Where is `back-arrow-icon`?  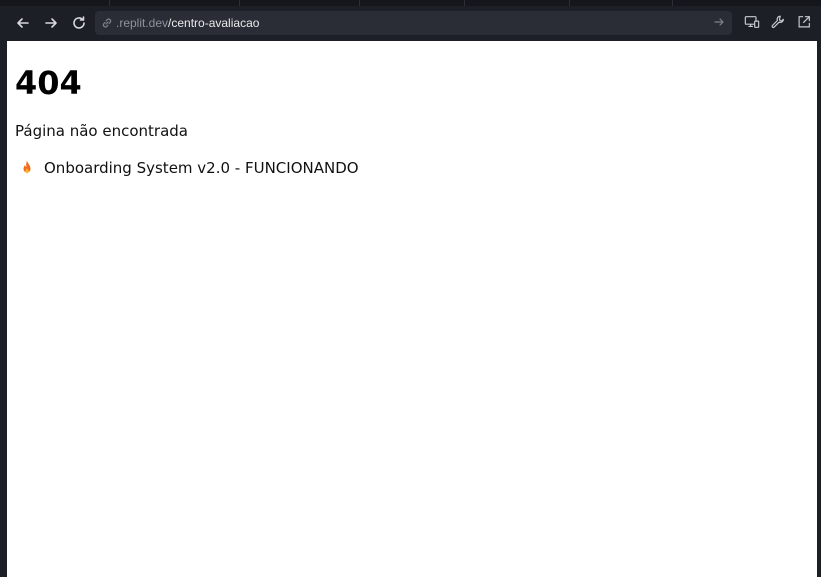
back-arrow-icon is located at coordinates (23, 23).